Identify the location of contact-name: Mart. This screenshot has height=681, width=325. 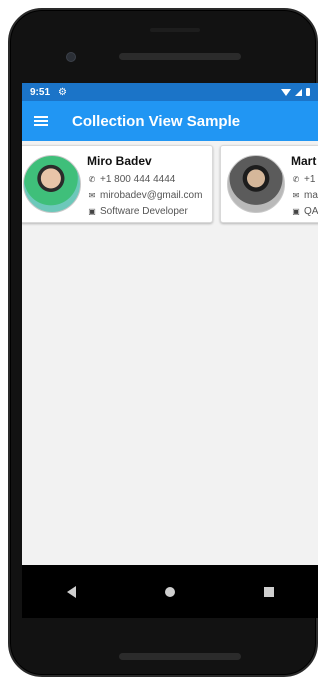
(304, 161).